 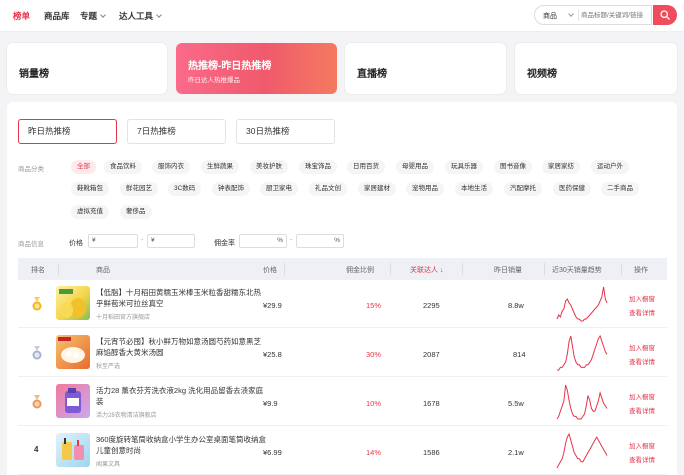 What do you see at coordinates (270, 403) in the screenshot?
I see `price-cell: ¥9.9` at bounding box center [270, 403].